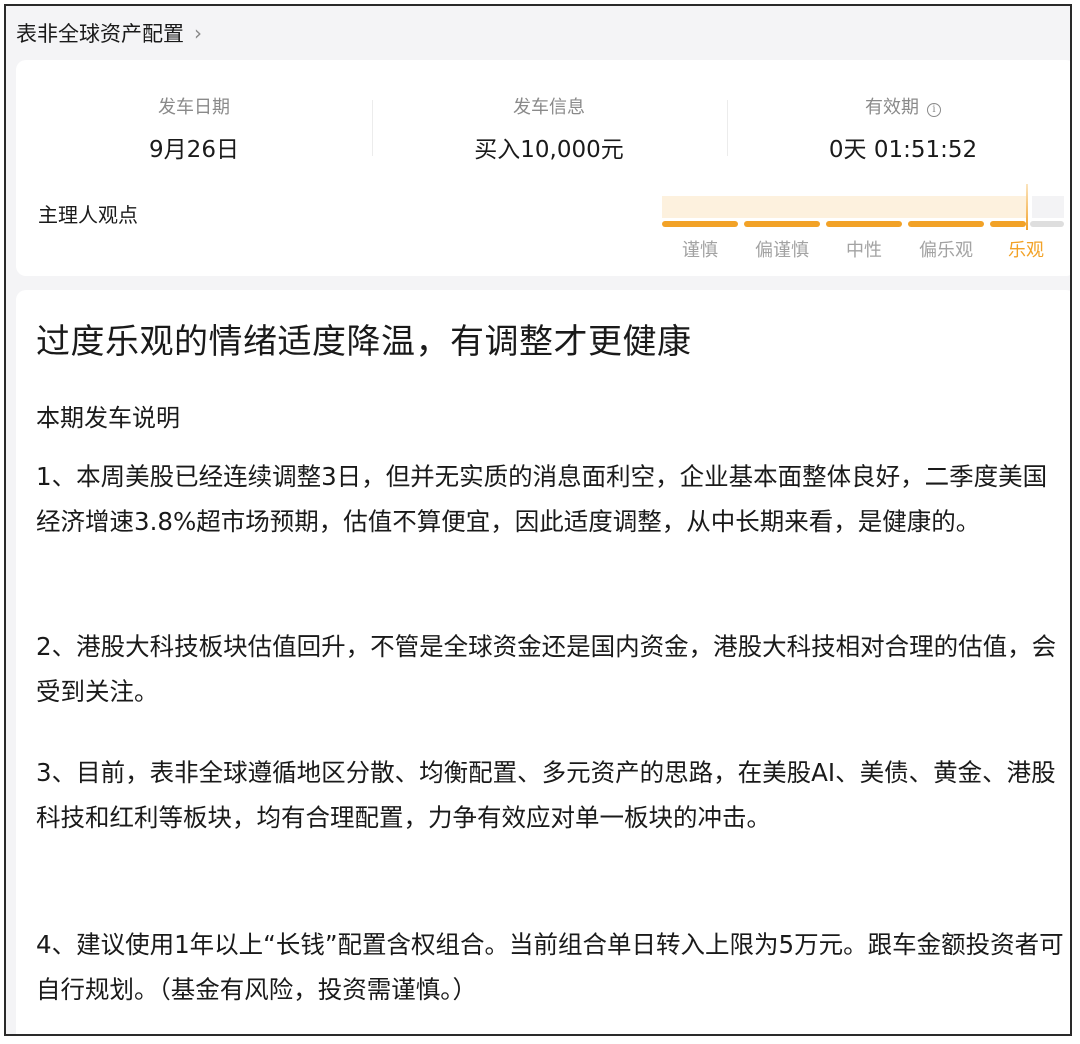 The image size is (1080, 1044). What do you see at coordinates (549, 150) in the screenshot?
I see `depart-info-value: 买入10,000元` at bounding box center [549, 150].